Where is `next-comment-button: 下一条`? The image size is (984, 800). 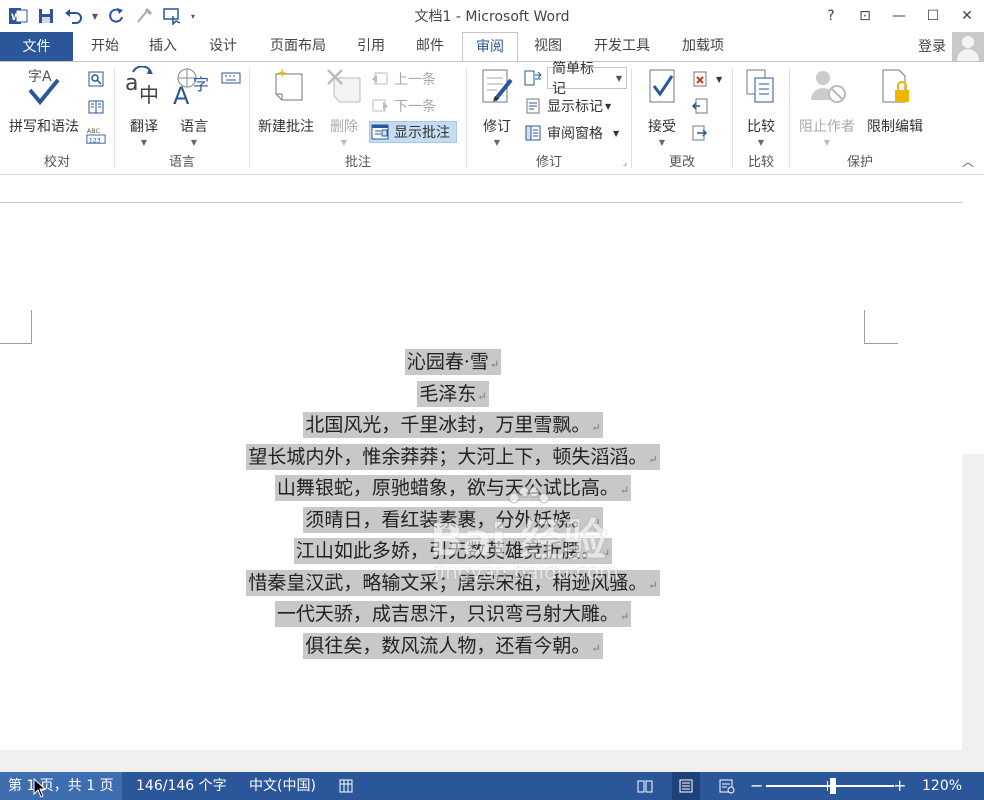 next-comment-button: 下一条 is located at coordinates (403, 106).